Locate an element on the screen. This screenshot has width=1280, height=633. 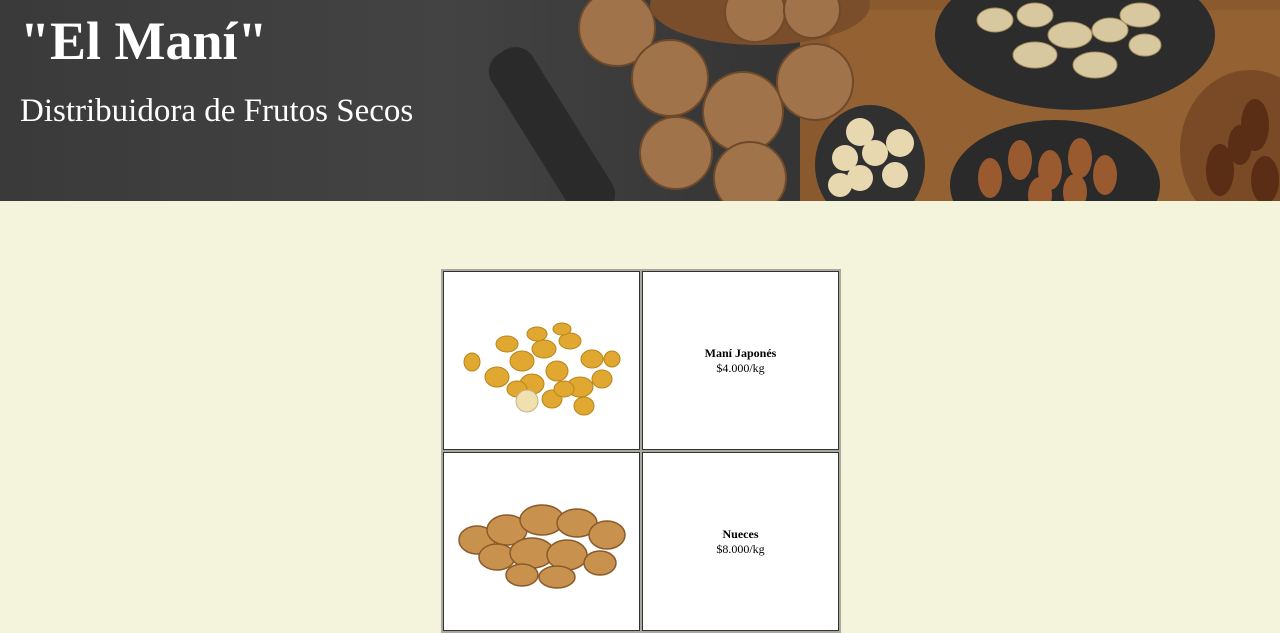
product-info-cell: Maní Japonés $4.000/kg is located at coordinates (740, 360).